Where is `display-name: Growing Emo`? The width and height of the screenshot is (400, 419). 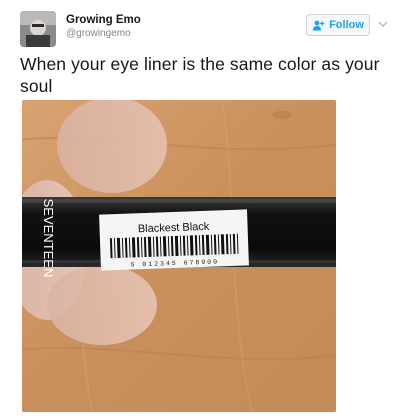
display-name: Growing Emo is located at coordinates (103, 20).